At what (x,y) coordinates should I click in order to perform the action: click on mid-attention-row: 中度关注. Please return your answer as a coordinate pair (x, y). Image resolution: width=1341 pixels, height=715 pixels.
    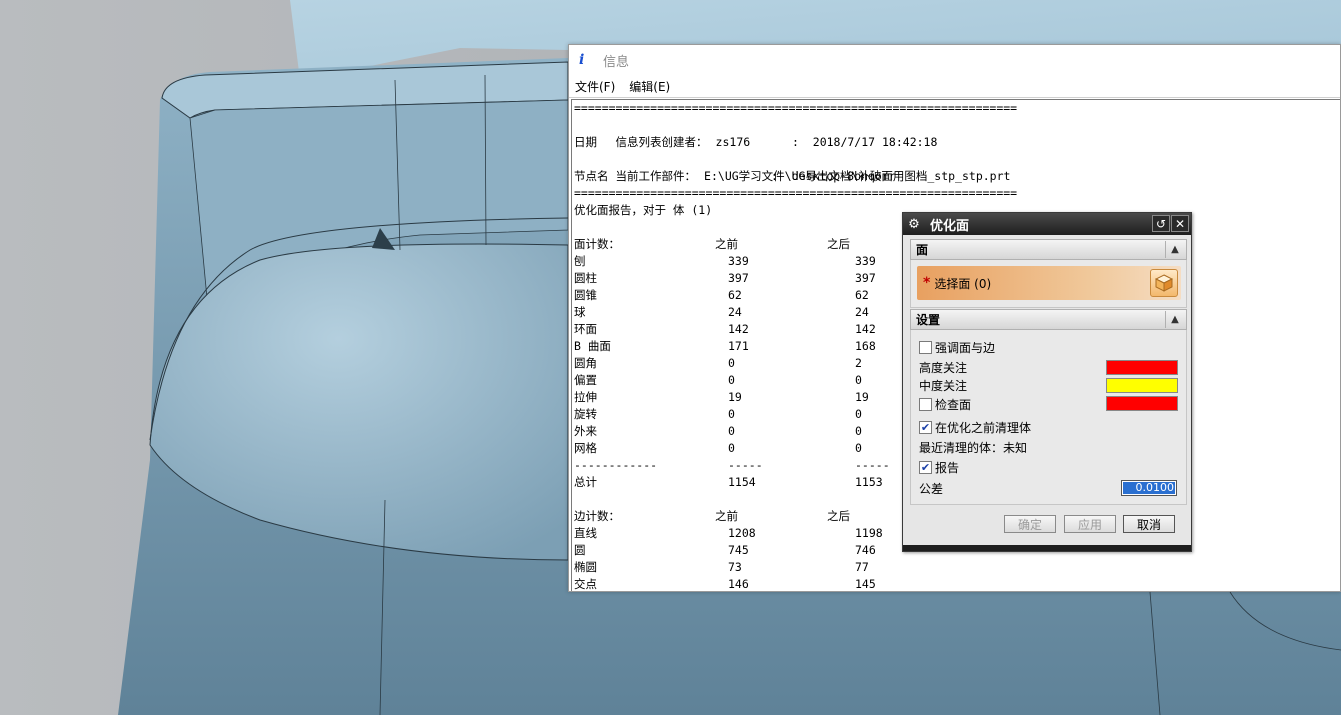
    Looking at the image, I should click on (943, 385).